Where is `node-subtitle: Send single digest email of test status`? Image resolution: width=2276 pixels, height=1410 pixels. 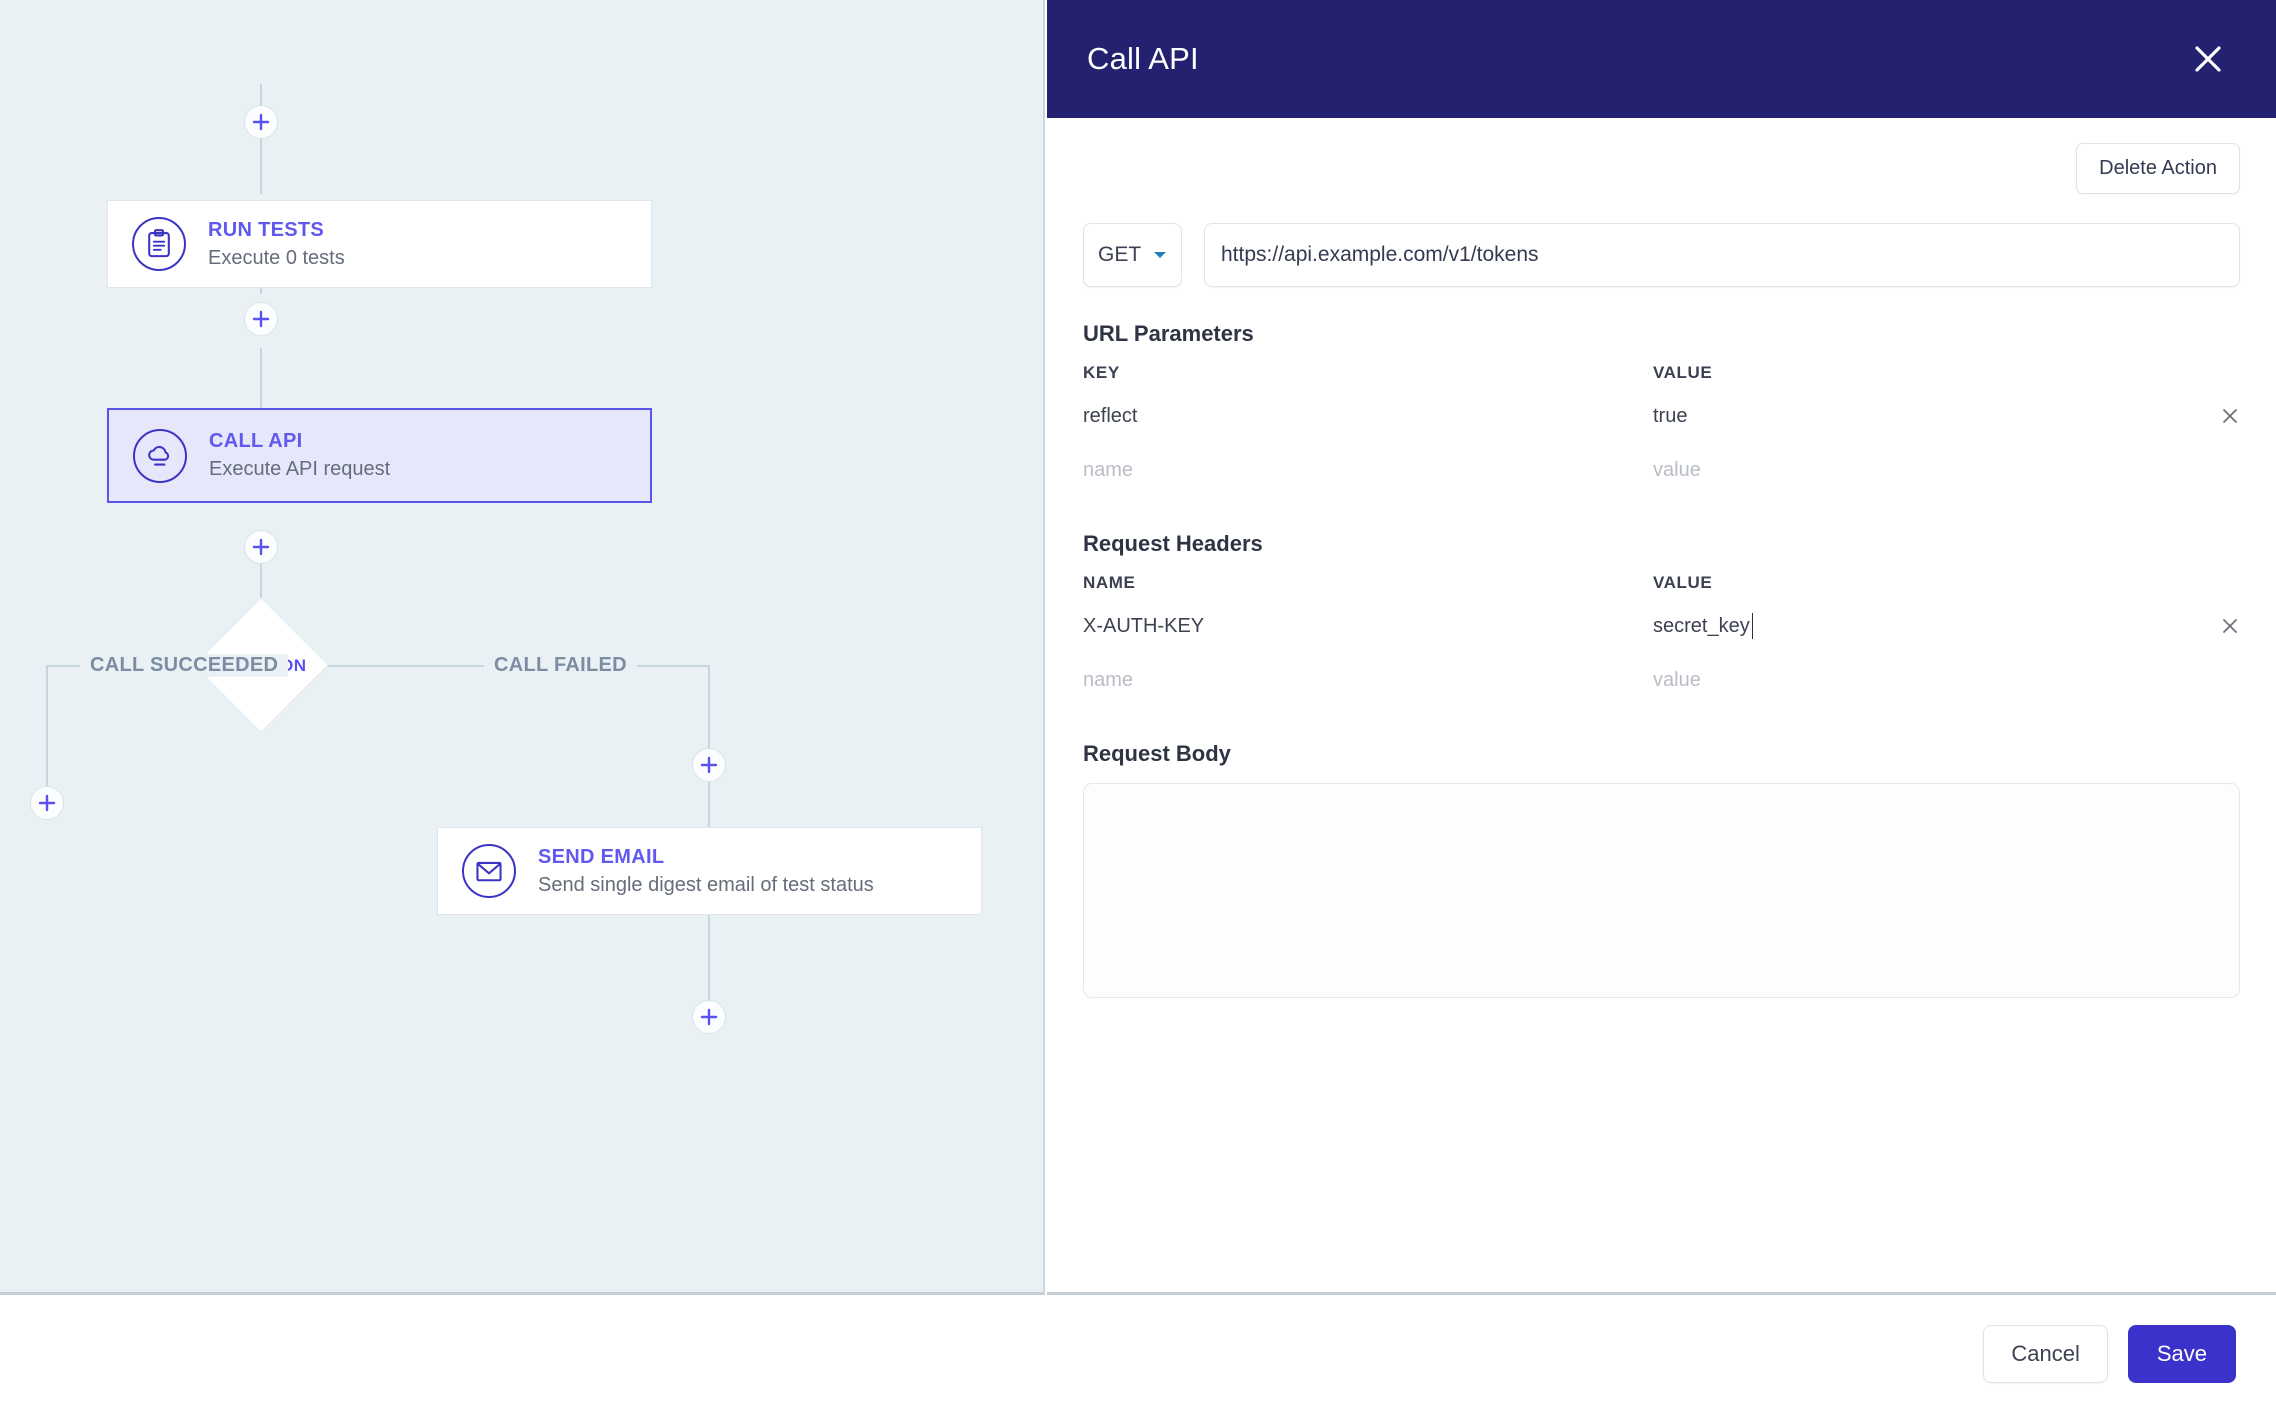
node-subtitle: Send single digest email of test status is located at coordinates (706, 884).